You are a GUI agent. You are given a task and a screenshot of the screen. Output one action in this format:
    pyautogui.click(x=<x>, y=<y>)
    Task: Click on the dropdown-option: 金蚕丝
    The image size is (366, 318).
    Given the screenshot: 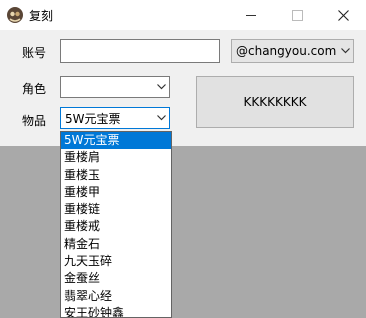 What is the action you would take?
    pyautogui.click(x=116, y=278)
    